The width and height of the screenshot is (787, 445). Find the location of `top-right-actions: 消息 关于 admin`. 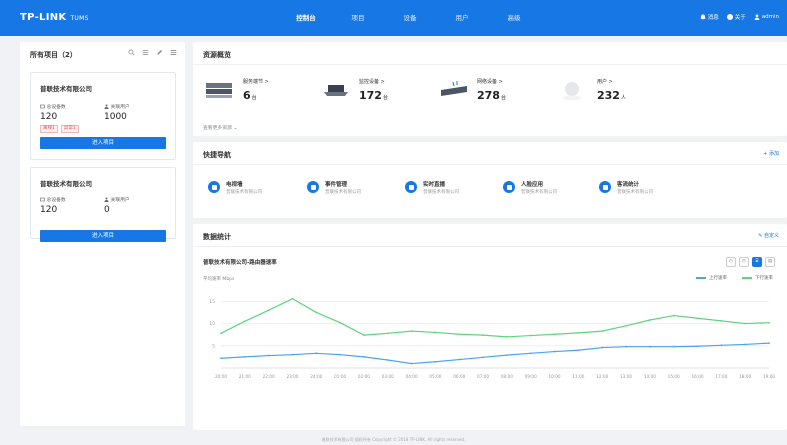

top-right-actions: 消息 关于 admin is located at coordinates (739, 17).